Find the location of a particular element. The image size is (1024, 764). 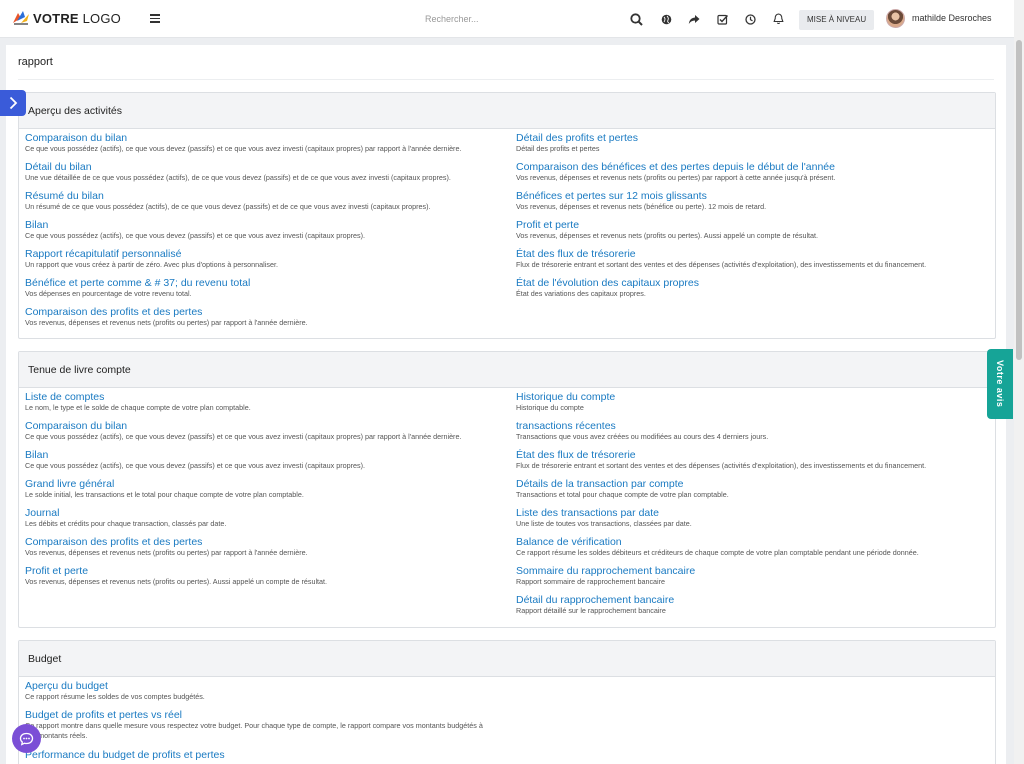

user-name: mathilde Desroches is located at coordinates (952, 18).